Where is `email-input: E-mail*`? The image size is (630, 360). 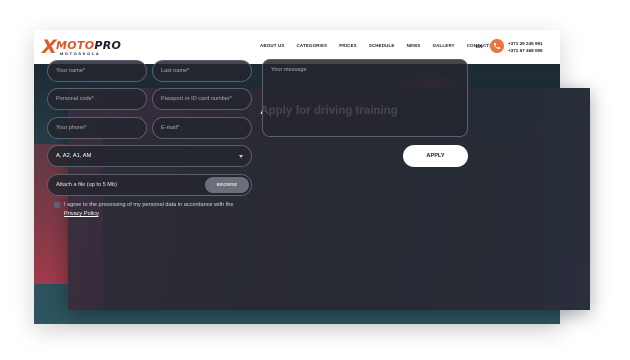 email-input: E-mail* is located at coordinates (202, 128).